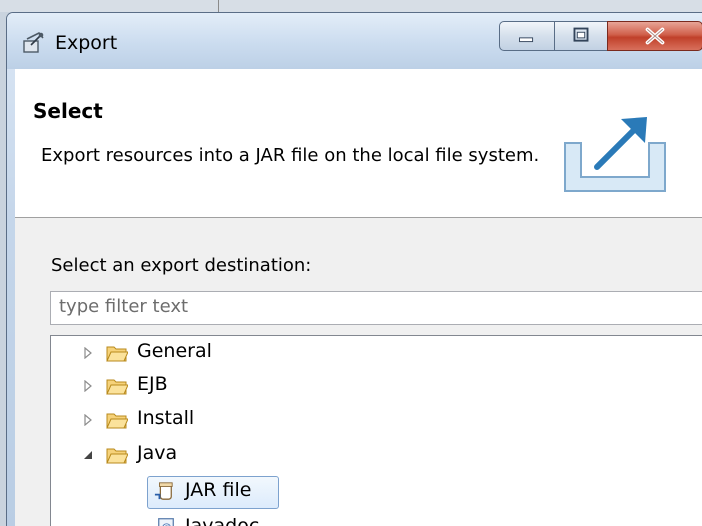 Image resolution: width=702 pixels, height=526 pixels. I want to click on tree-item-ejb: EJB, so click(376, 386).